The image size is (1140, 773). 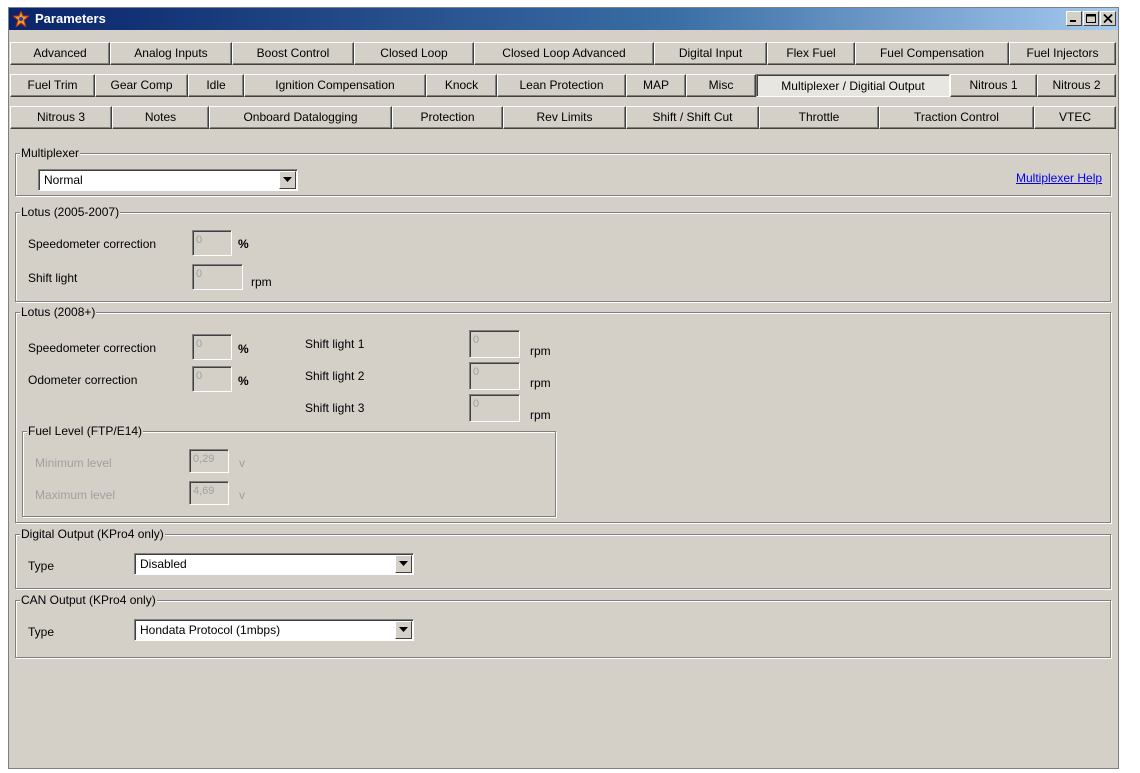 What do you see at coordinates (447, 117) in the screenshot?
I see `tab-protection: Protection` at bounding box center [447, 117].